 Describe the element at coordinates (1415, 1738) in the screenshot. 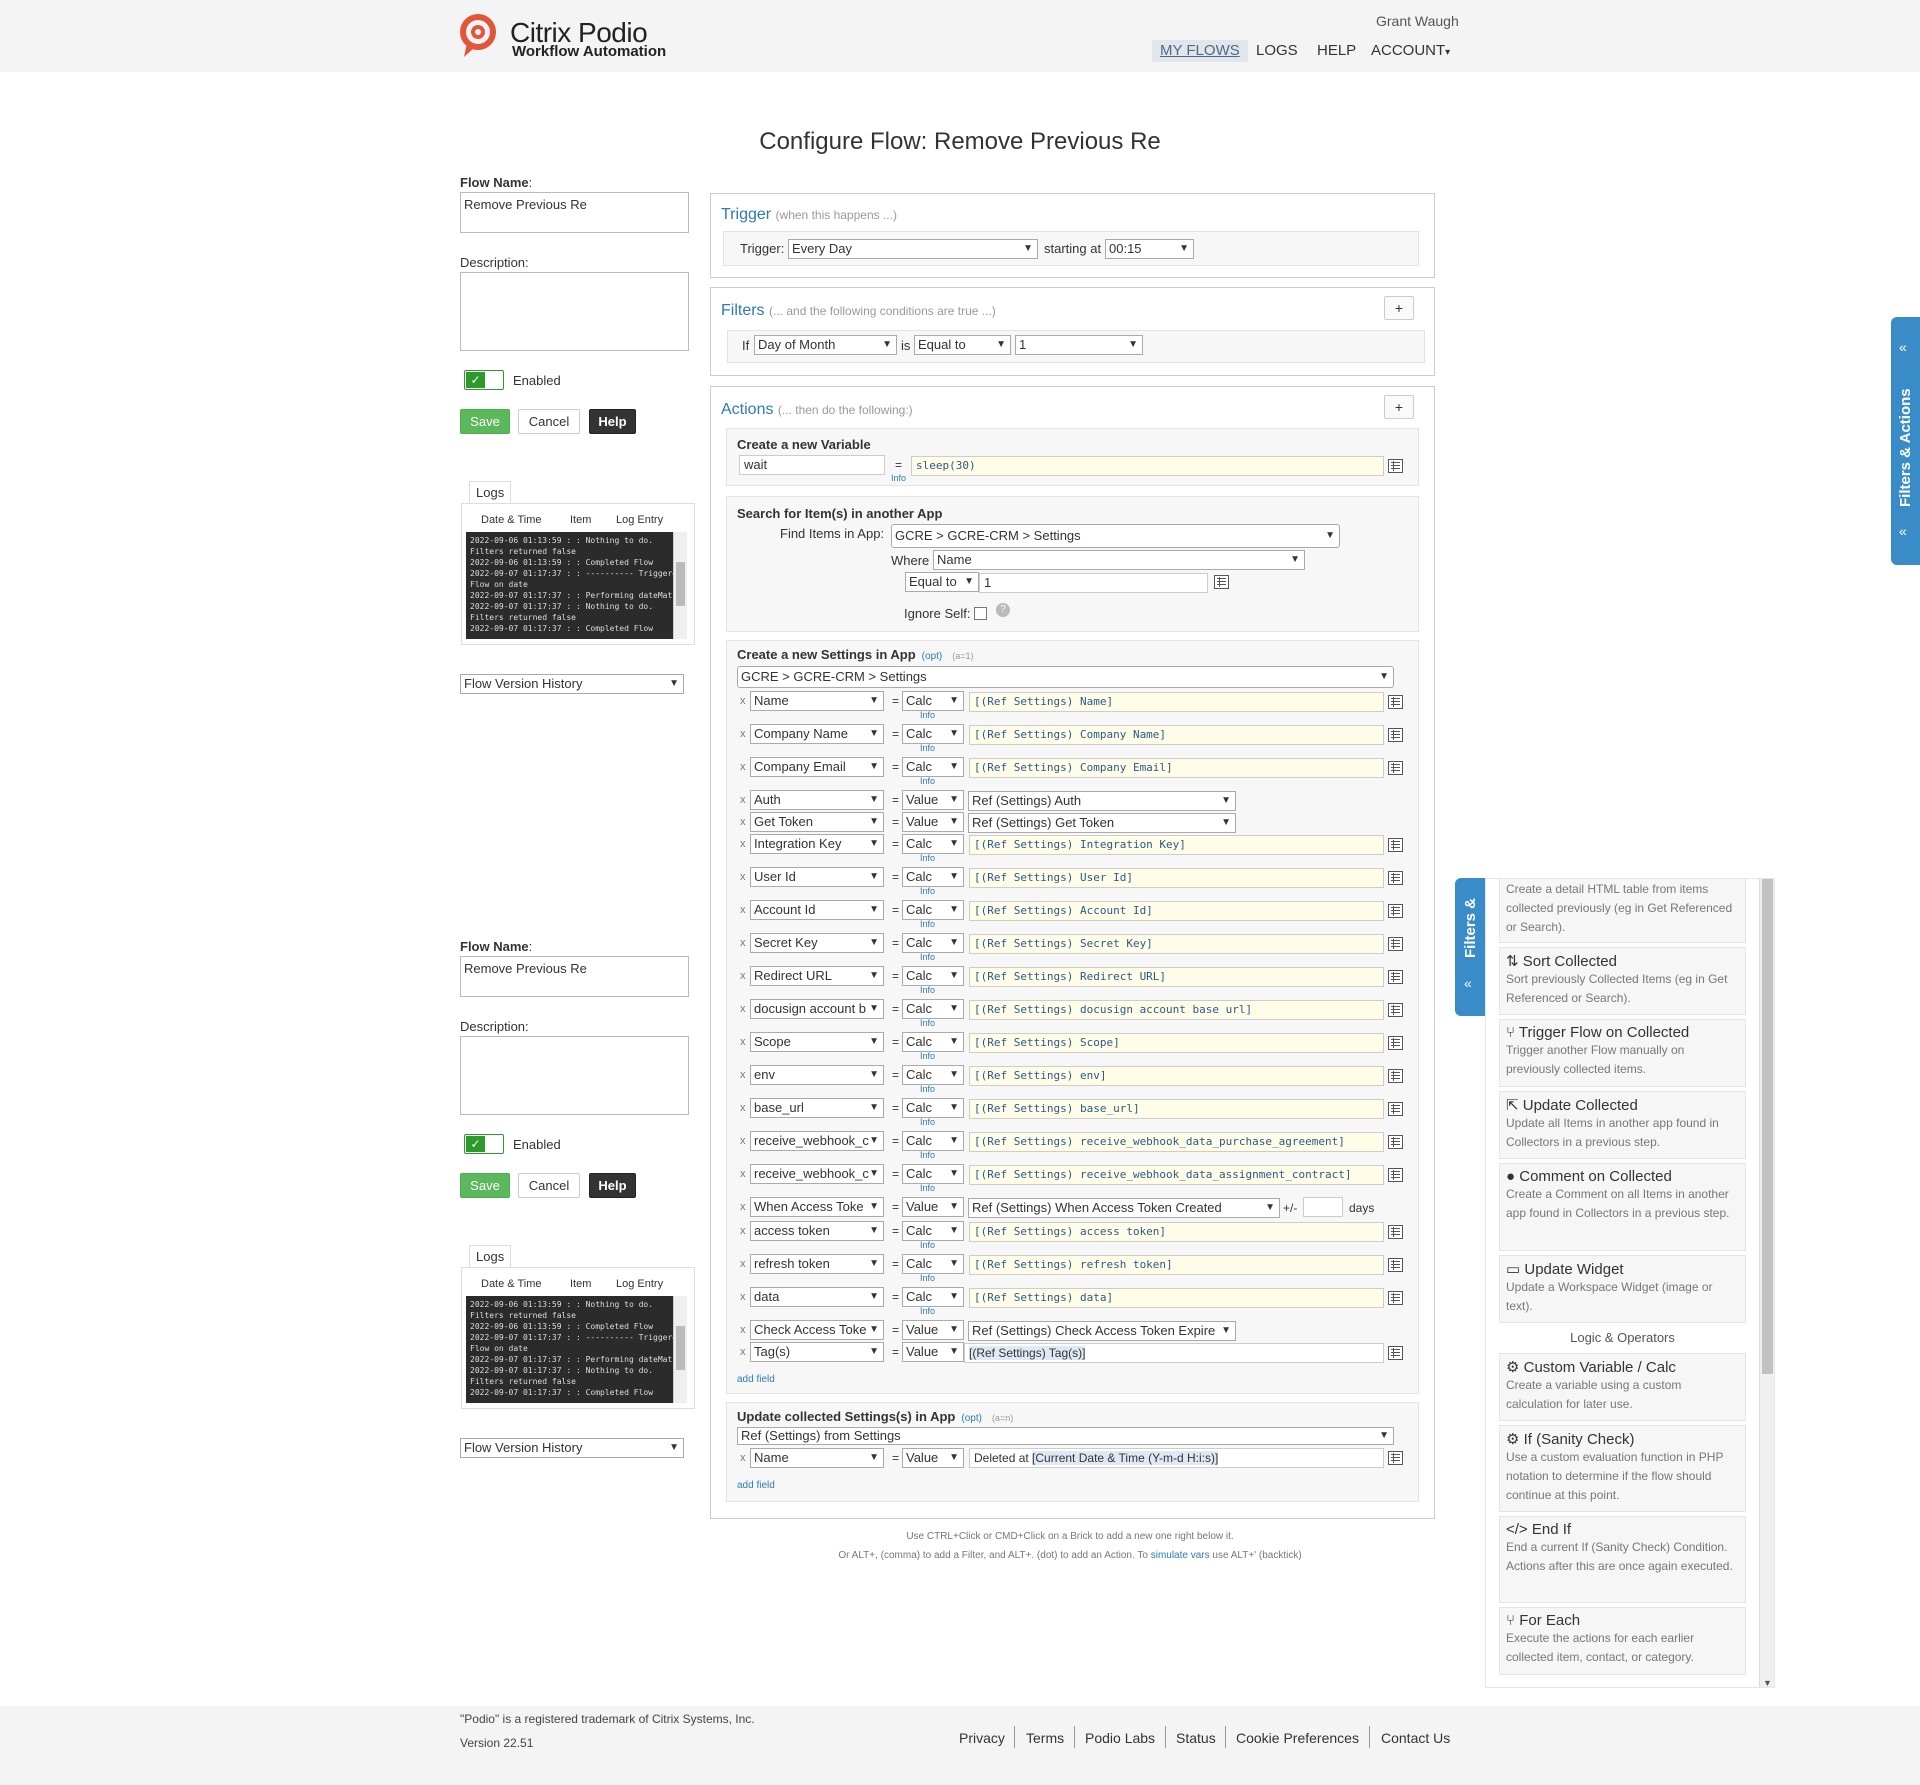

I see `footer-link-contact-us: Contact Us` at that location.